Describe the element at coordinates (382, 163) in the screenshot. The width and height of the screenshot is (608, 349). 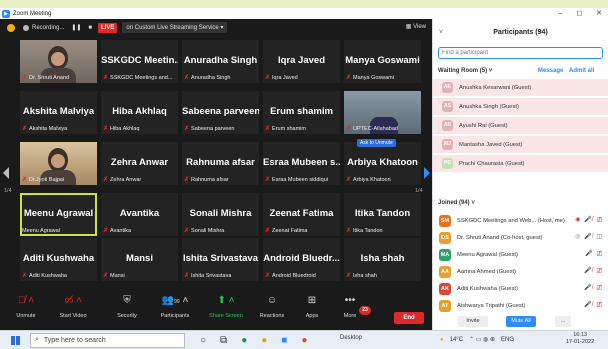
I see `participant-tile: Arbiya Khatoon ✗ Arbiya Khatoon` at that location.